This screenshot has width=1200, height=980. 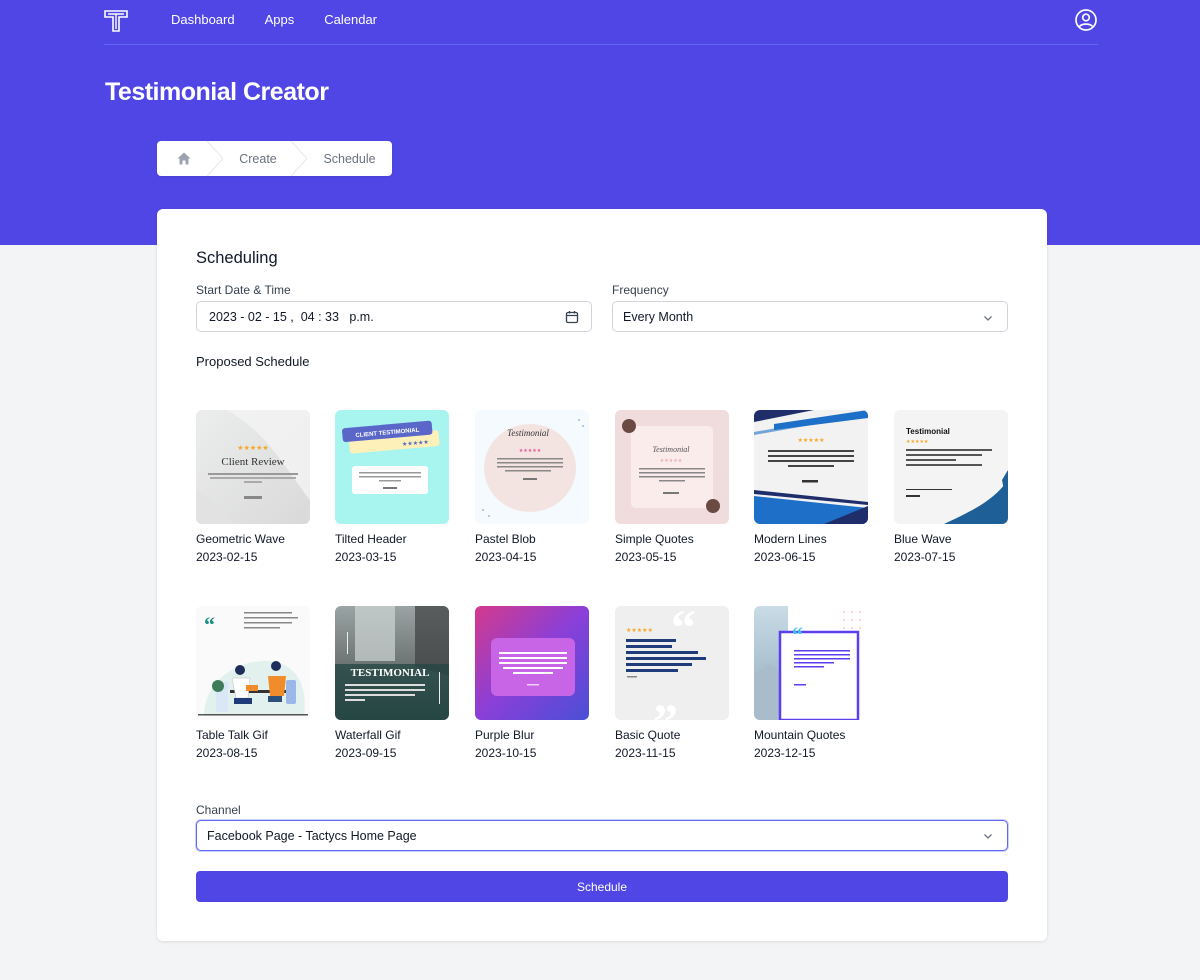 What do you see at coordinates (646, 557) in the screenshot?
I see `schedule-date: 2023-05-15` at bounding box center [646, 557].